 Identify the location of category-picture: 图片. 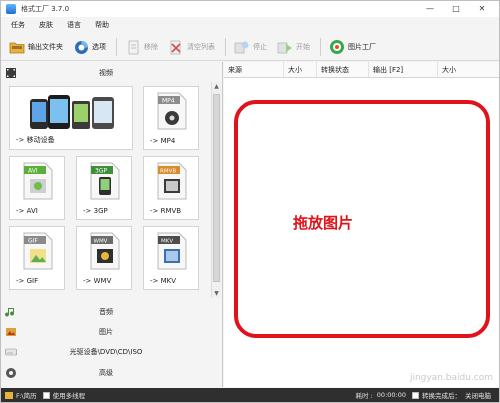
(112, 332).